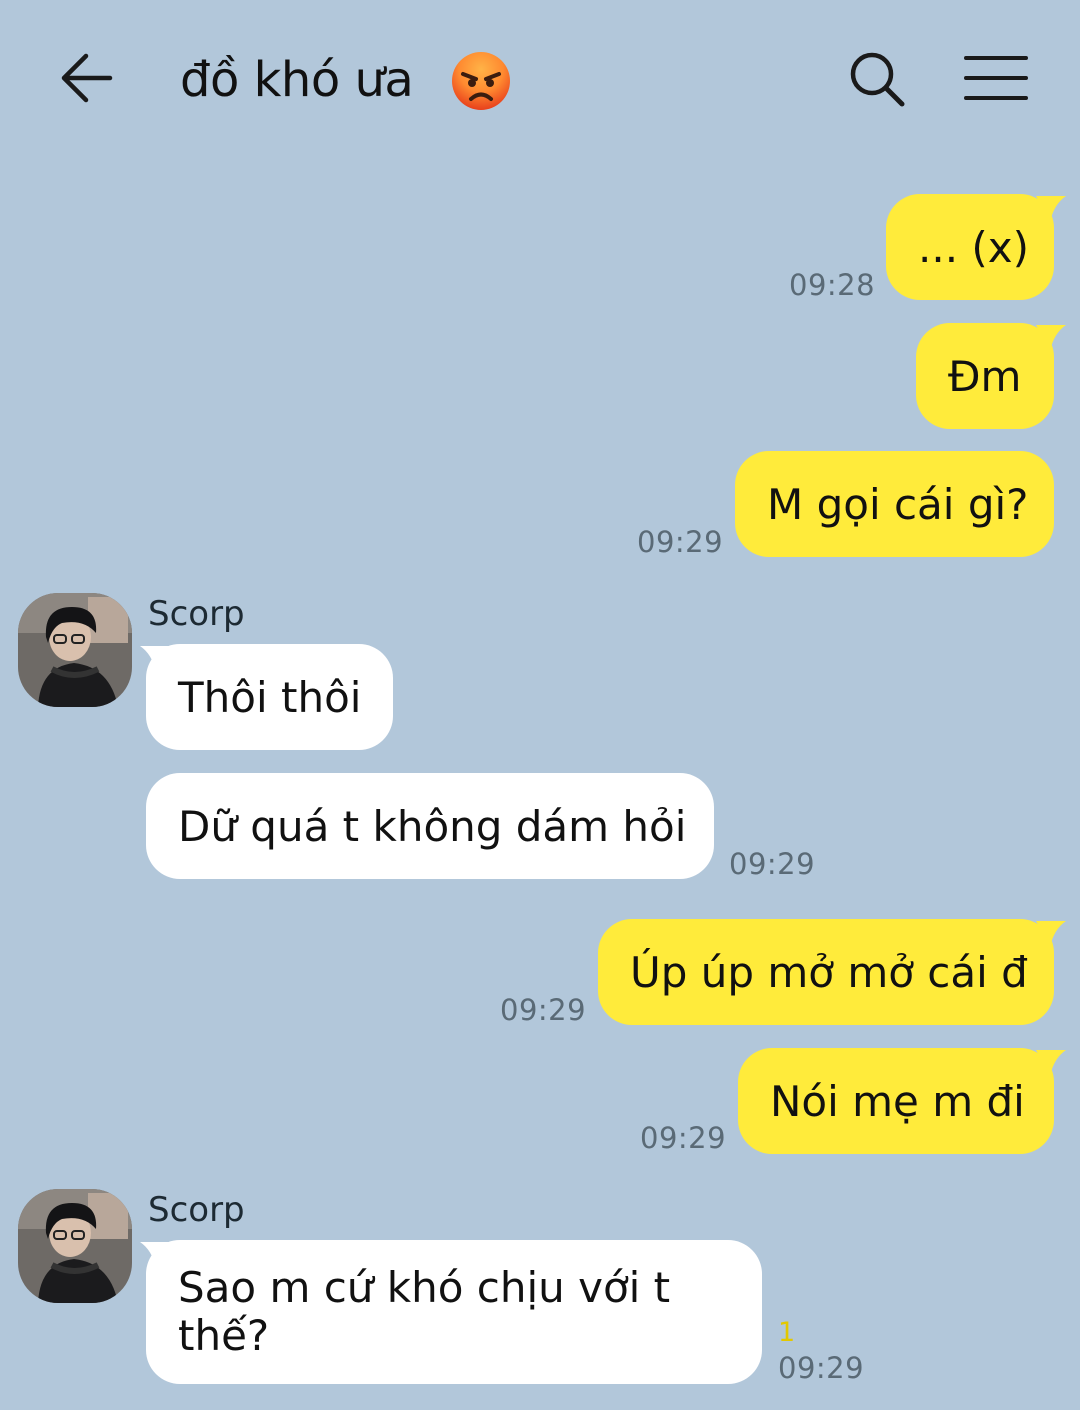 This screenshot has width=1080, height=1410. I want to click on angry-face-icon, so click(481, 81).